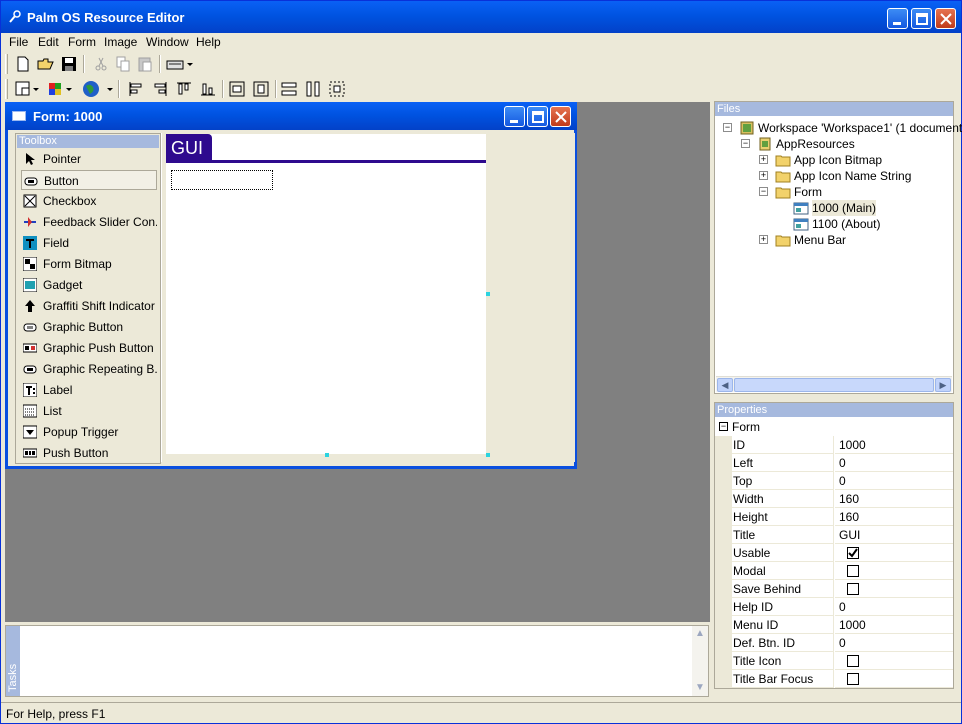  Describe the element at coordinates (833, 192) in the screenshot. I see `tree-node-form: − Form` at that location.